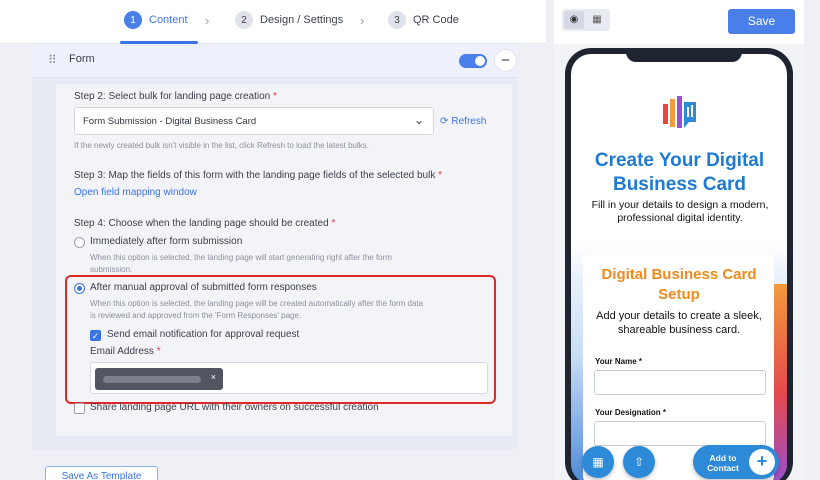  Describe the element at coordinates (473, 61) in the screenshot. I see `form-enabled-toggle` at that location.